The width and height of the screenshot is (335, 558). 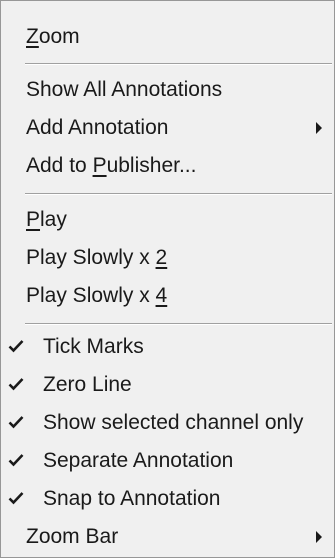 I want to click on menu-item-label: Add Annotation, so click(x=97, y=127).